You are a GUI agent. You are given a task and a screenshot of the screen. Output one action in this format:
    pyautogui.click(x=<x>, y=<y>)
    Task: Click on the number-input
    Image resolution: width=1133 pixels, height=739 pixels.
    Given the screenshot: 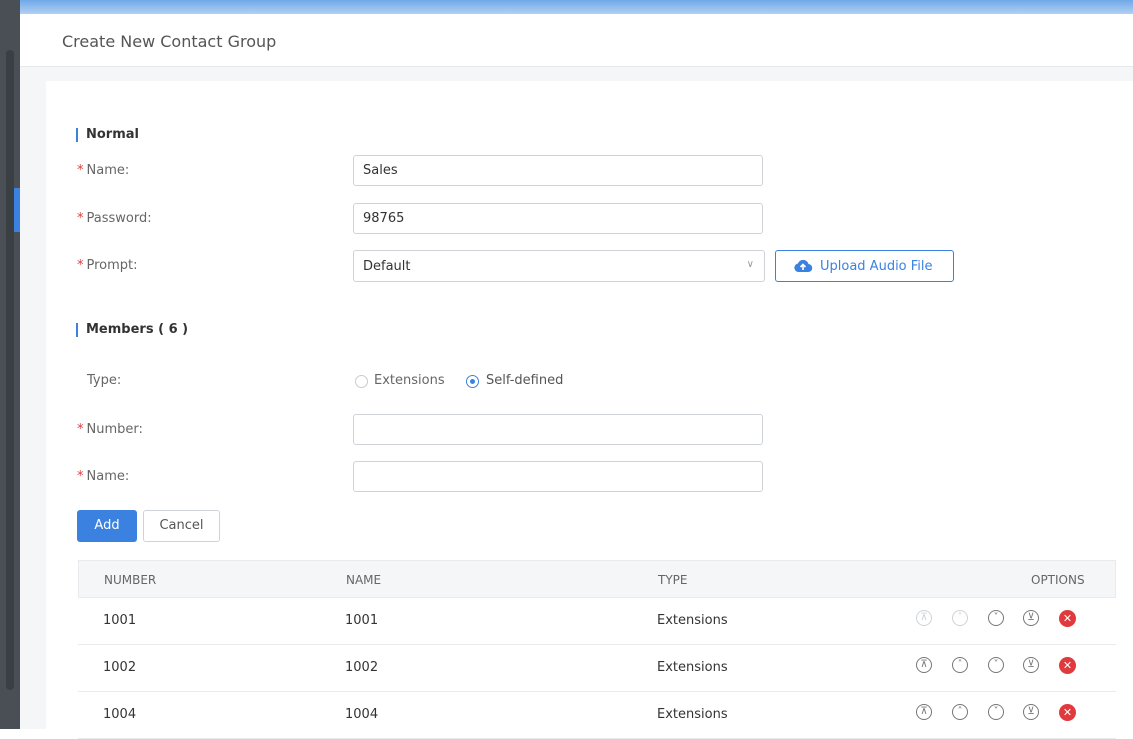 What is the action you would take?
    pyautogui.click(x=558, y=429)
    